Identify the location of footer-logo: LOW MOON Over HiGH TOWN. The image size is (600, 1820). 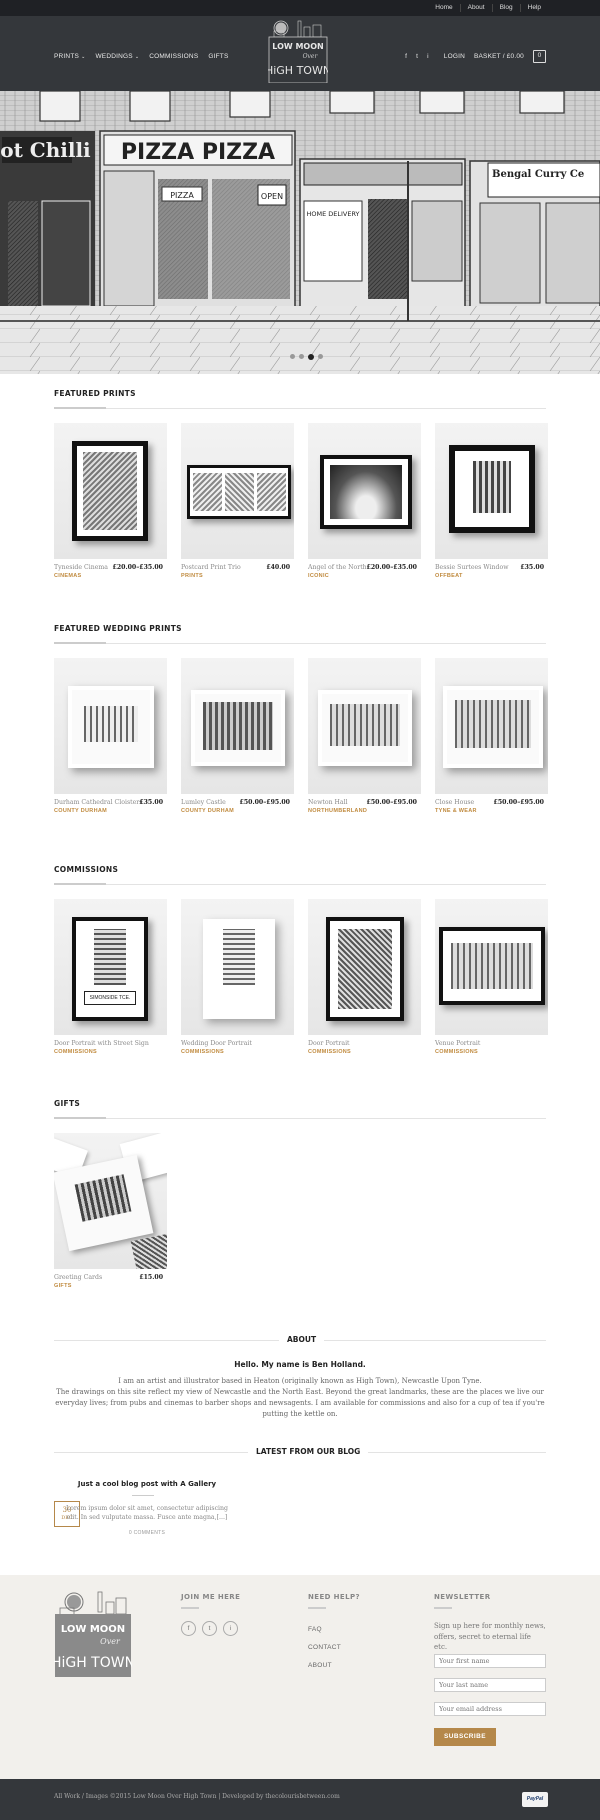
(93, 1634).